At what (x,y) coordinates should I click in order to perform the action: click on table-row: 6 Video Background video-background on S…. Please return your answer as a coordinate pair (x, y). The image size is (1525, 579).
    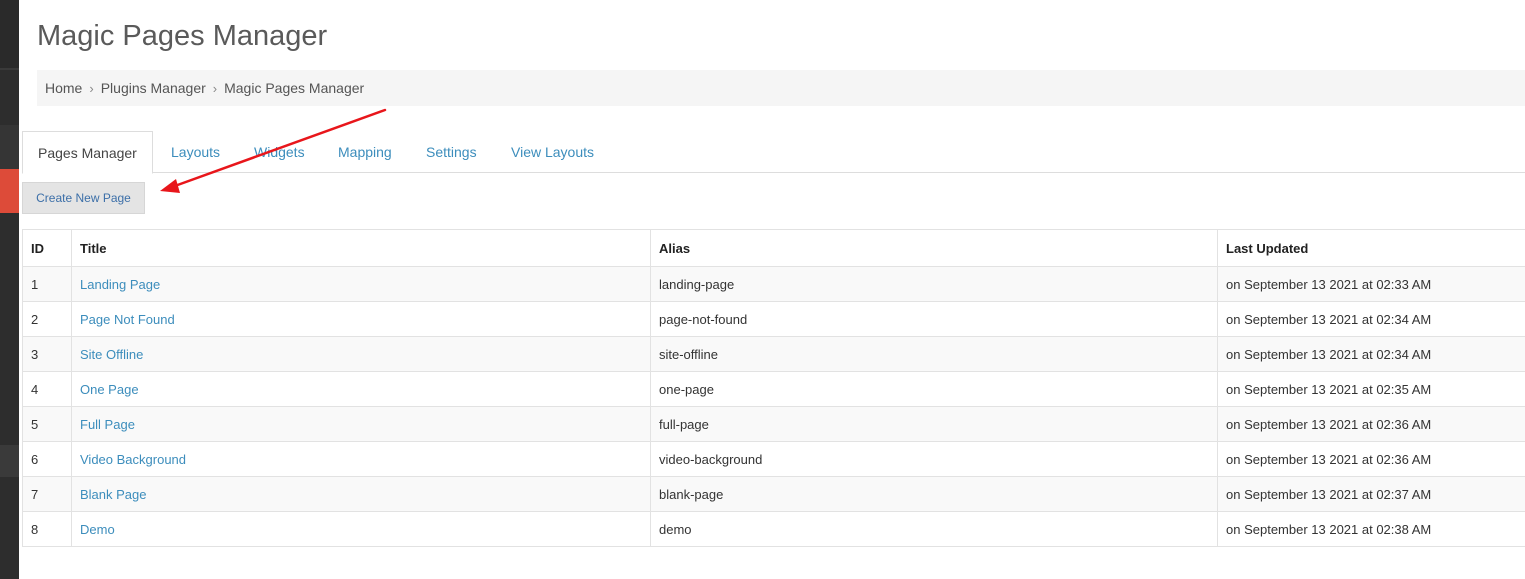
    Looking at the image, I should click on (773, 459).